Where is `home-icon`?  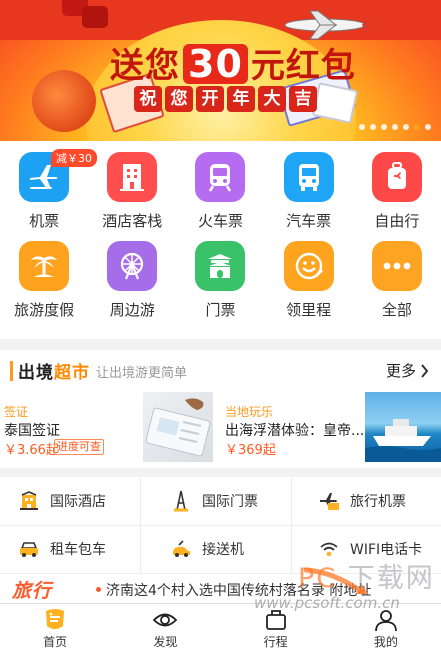 home-icon is located at coordinates (55, 620).